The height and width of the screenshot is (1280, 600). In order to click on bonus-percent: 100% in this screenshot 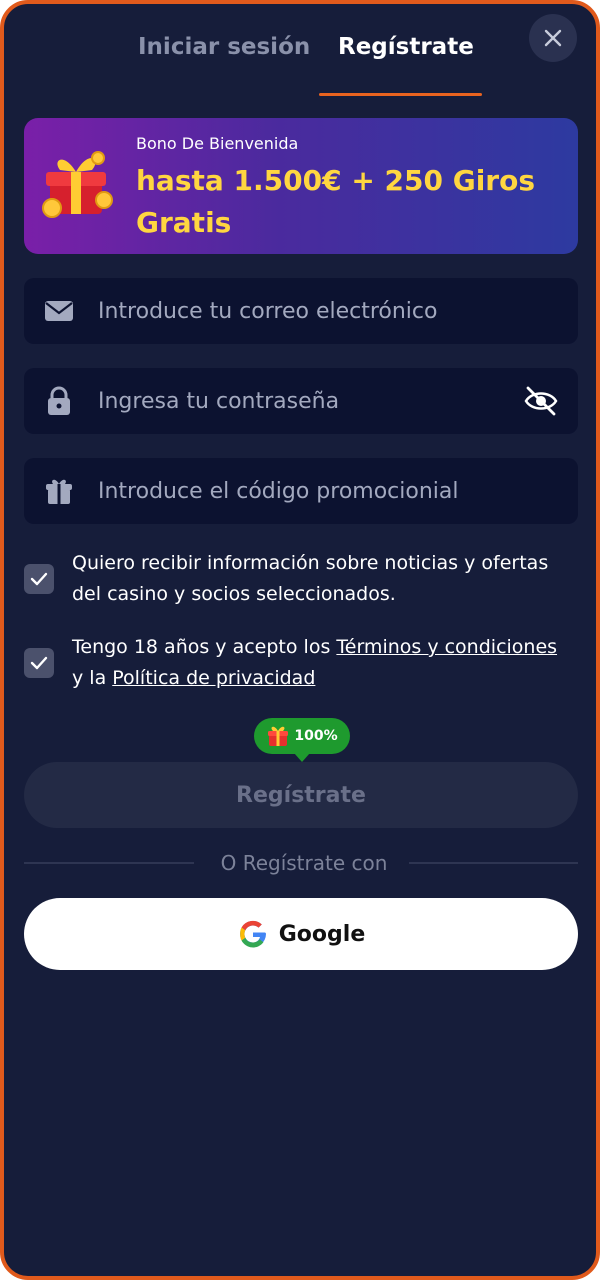, I will do `click(316, 736)`.